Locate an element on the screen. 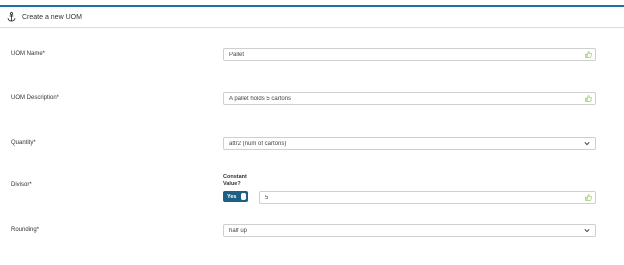  constant-value-toggle: Yes is located at coordinates (235, 196).